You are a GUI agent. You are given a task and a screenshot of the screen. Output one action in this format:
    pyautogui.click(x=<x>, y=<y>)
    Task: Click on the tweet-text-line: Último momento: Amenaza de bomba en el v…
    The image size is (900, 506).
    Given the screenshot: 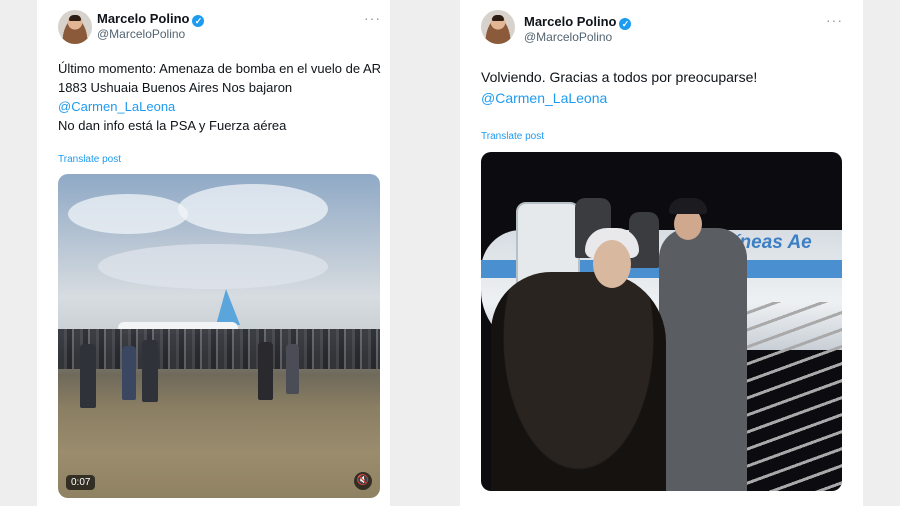 What is the action you would take?
    pyautogui.click(x=220, y=68)
    